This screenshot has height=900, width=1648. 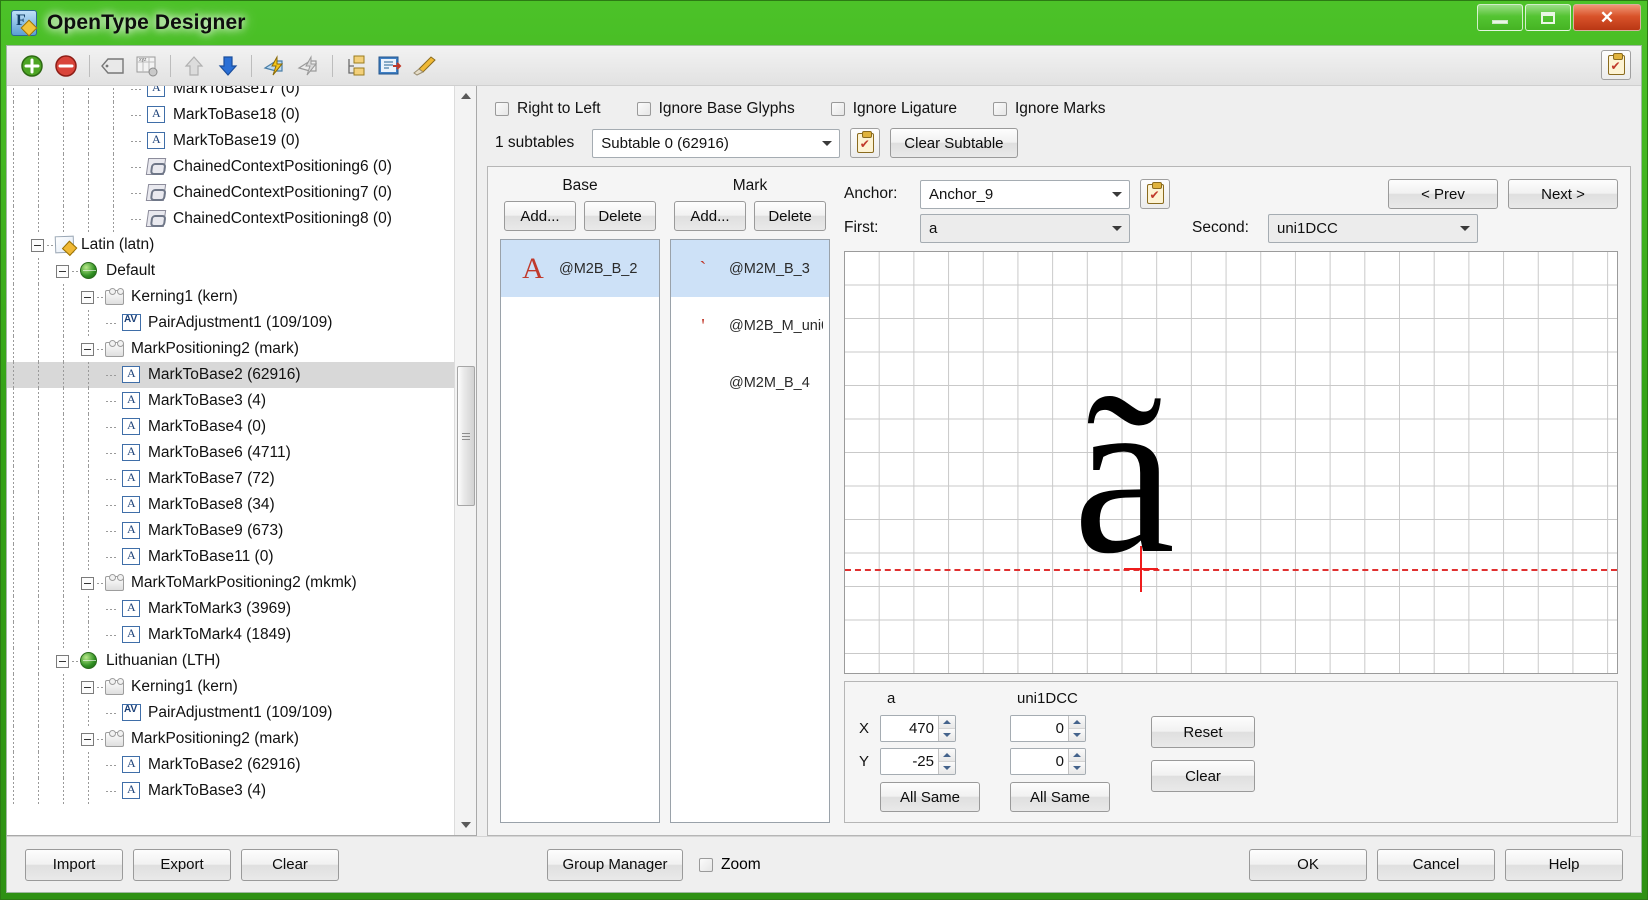 I want to click on tree-item: MarkToBase6 (4711), so click(x=230, y=453).